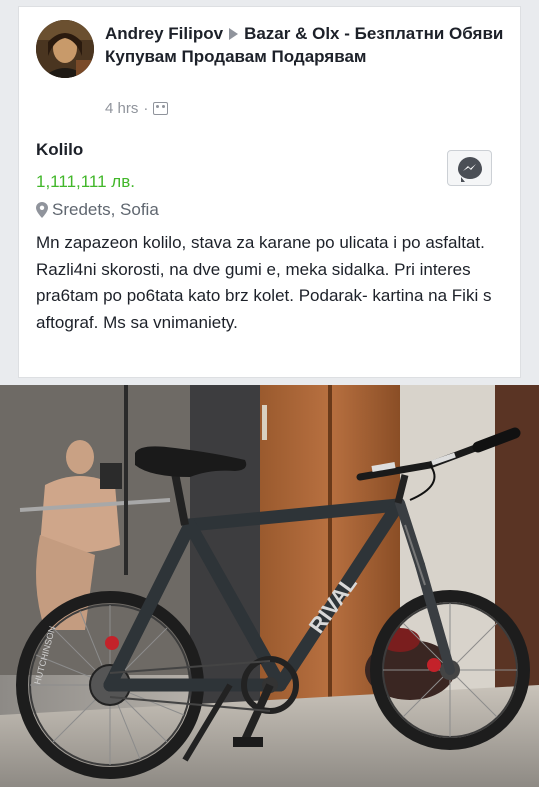 The height and width of the screenshot is (787, 539). Describe the element at coordinates (234, 34) in the screenshot. I see `shared-to-arrow-icon` at that location.